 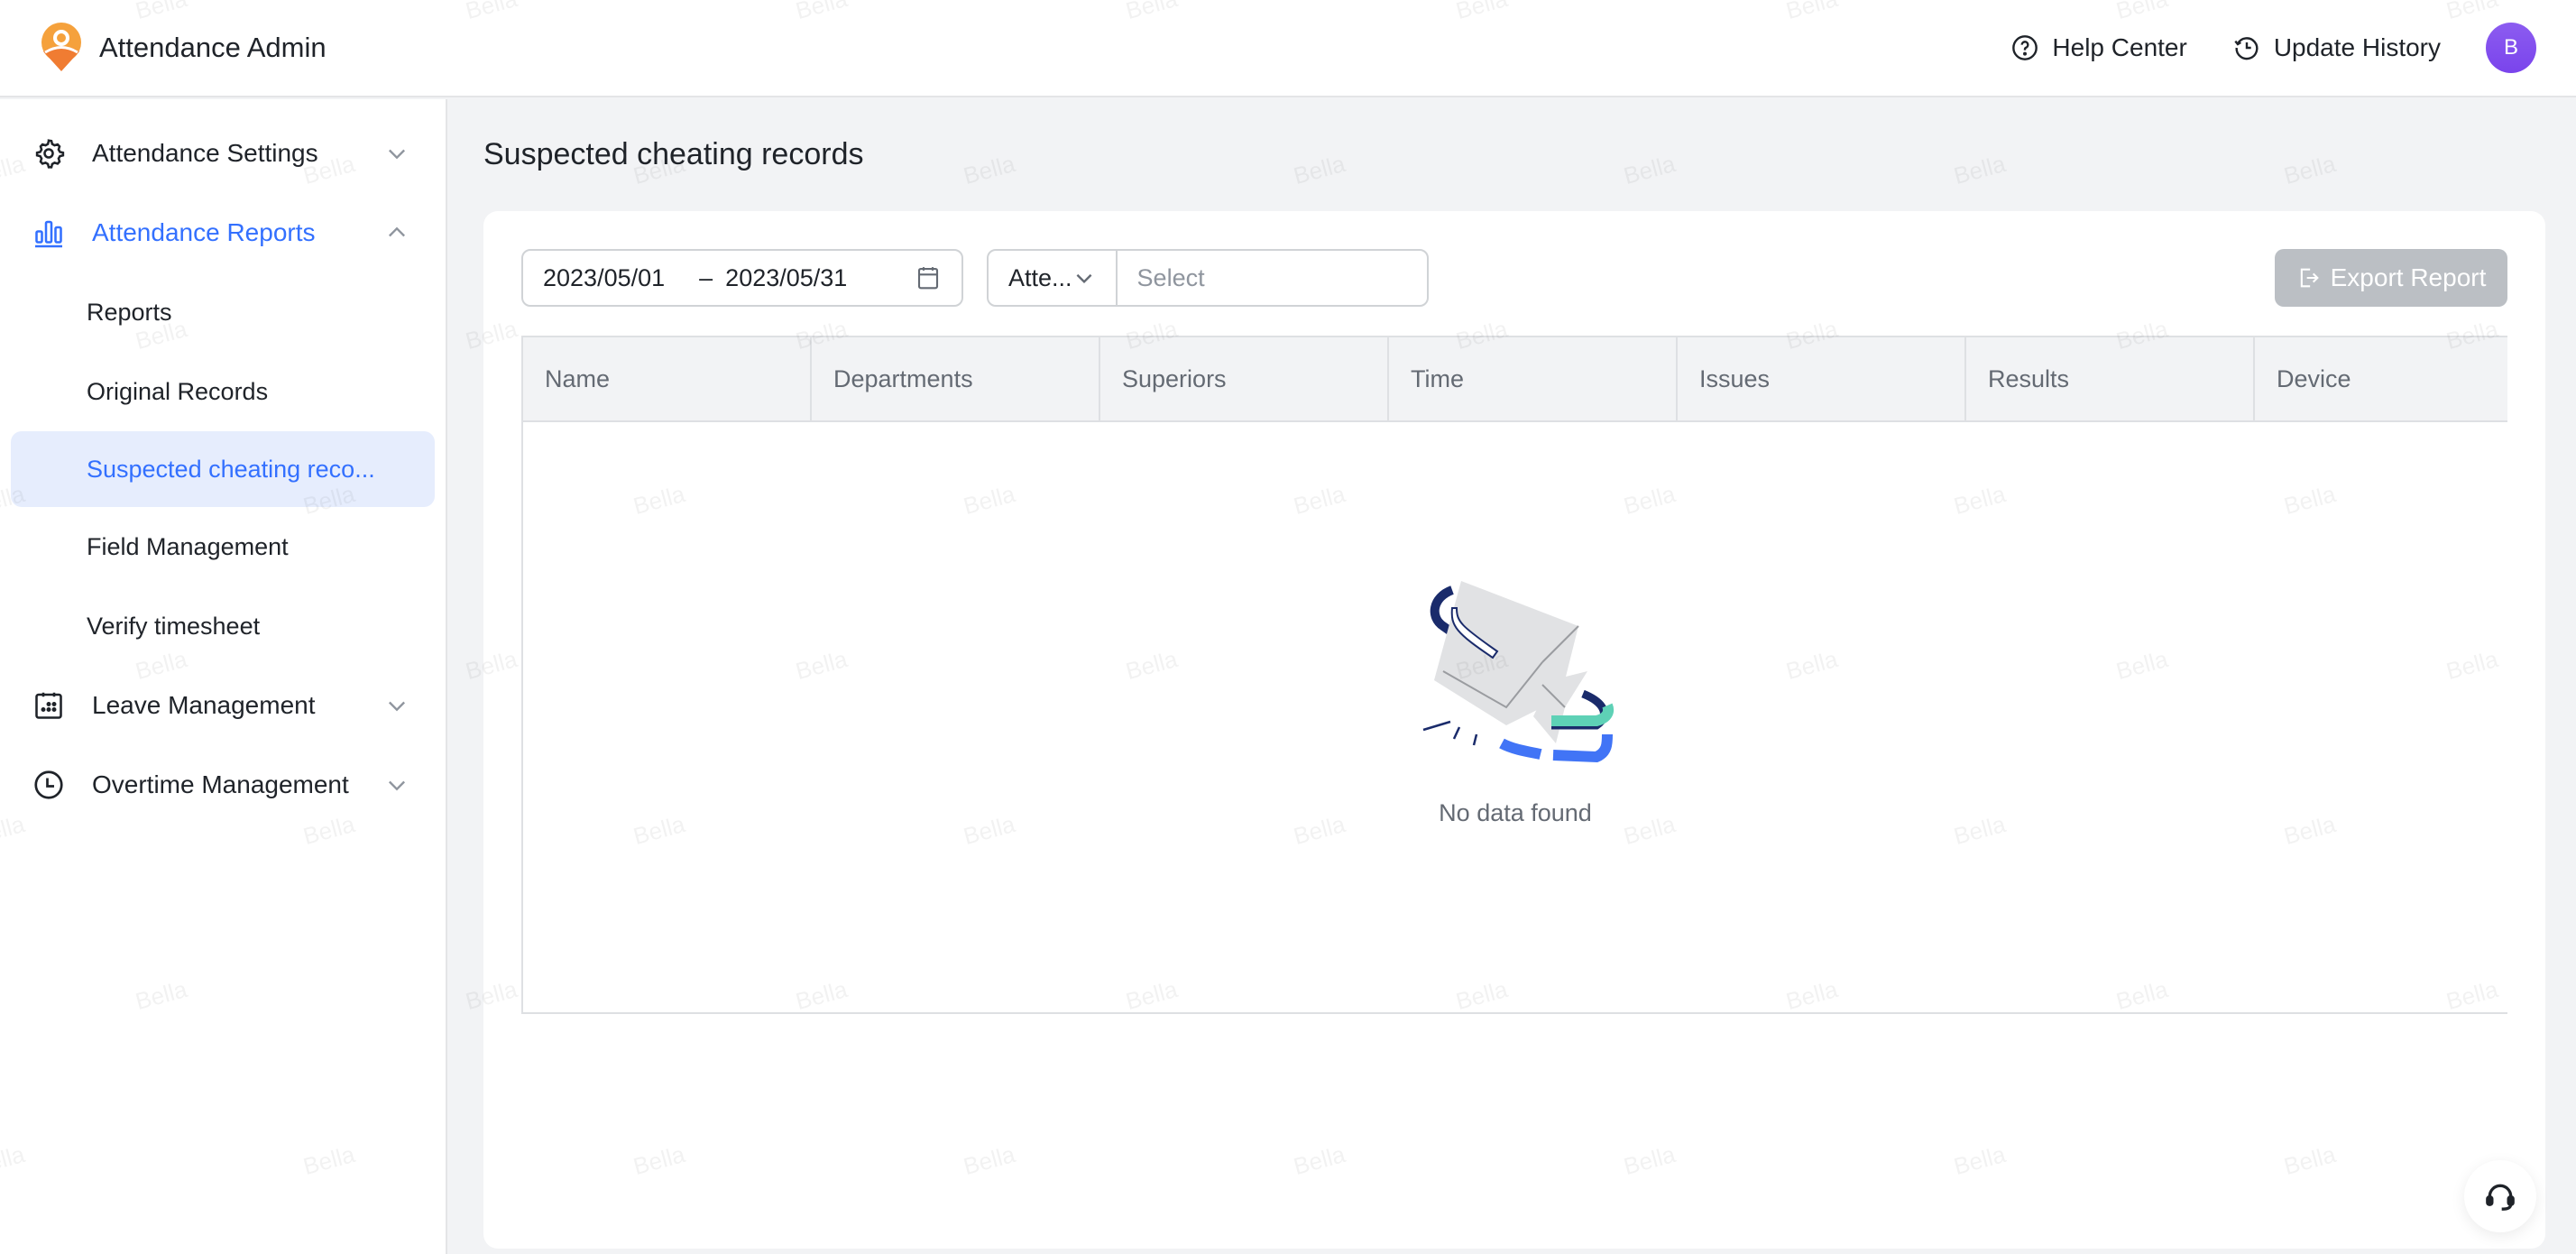 I want to click on update-history-label: Update History, so click(x=2357, y=47).